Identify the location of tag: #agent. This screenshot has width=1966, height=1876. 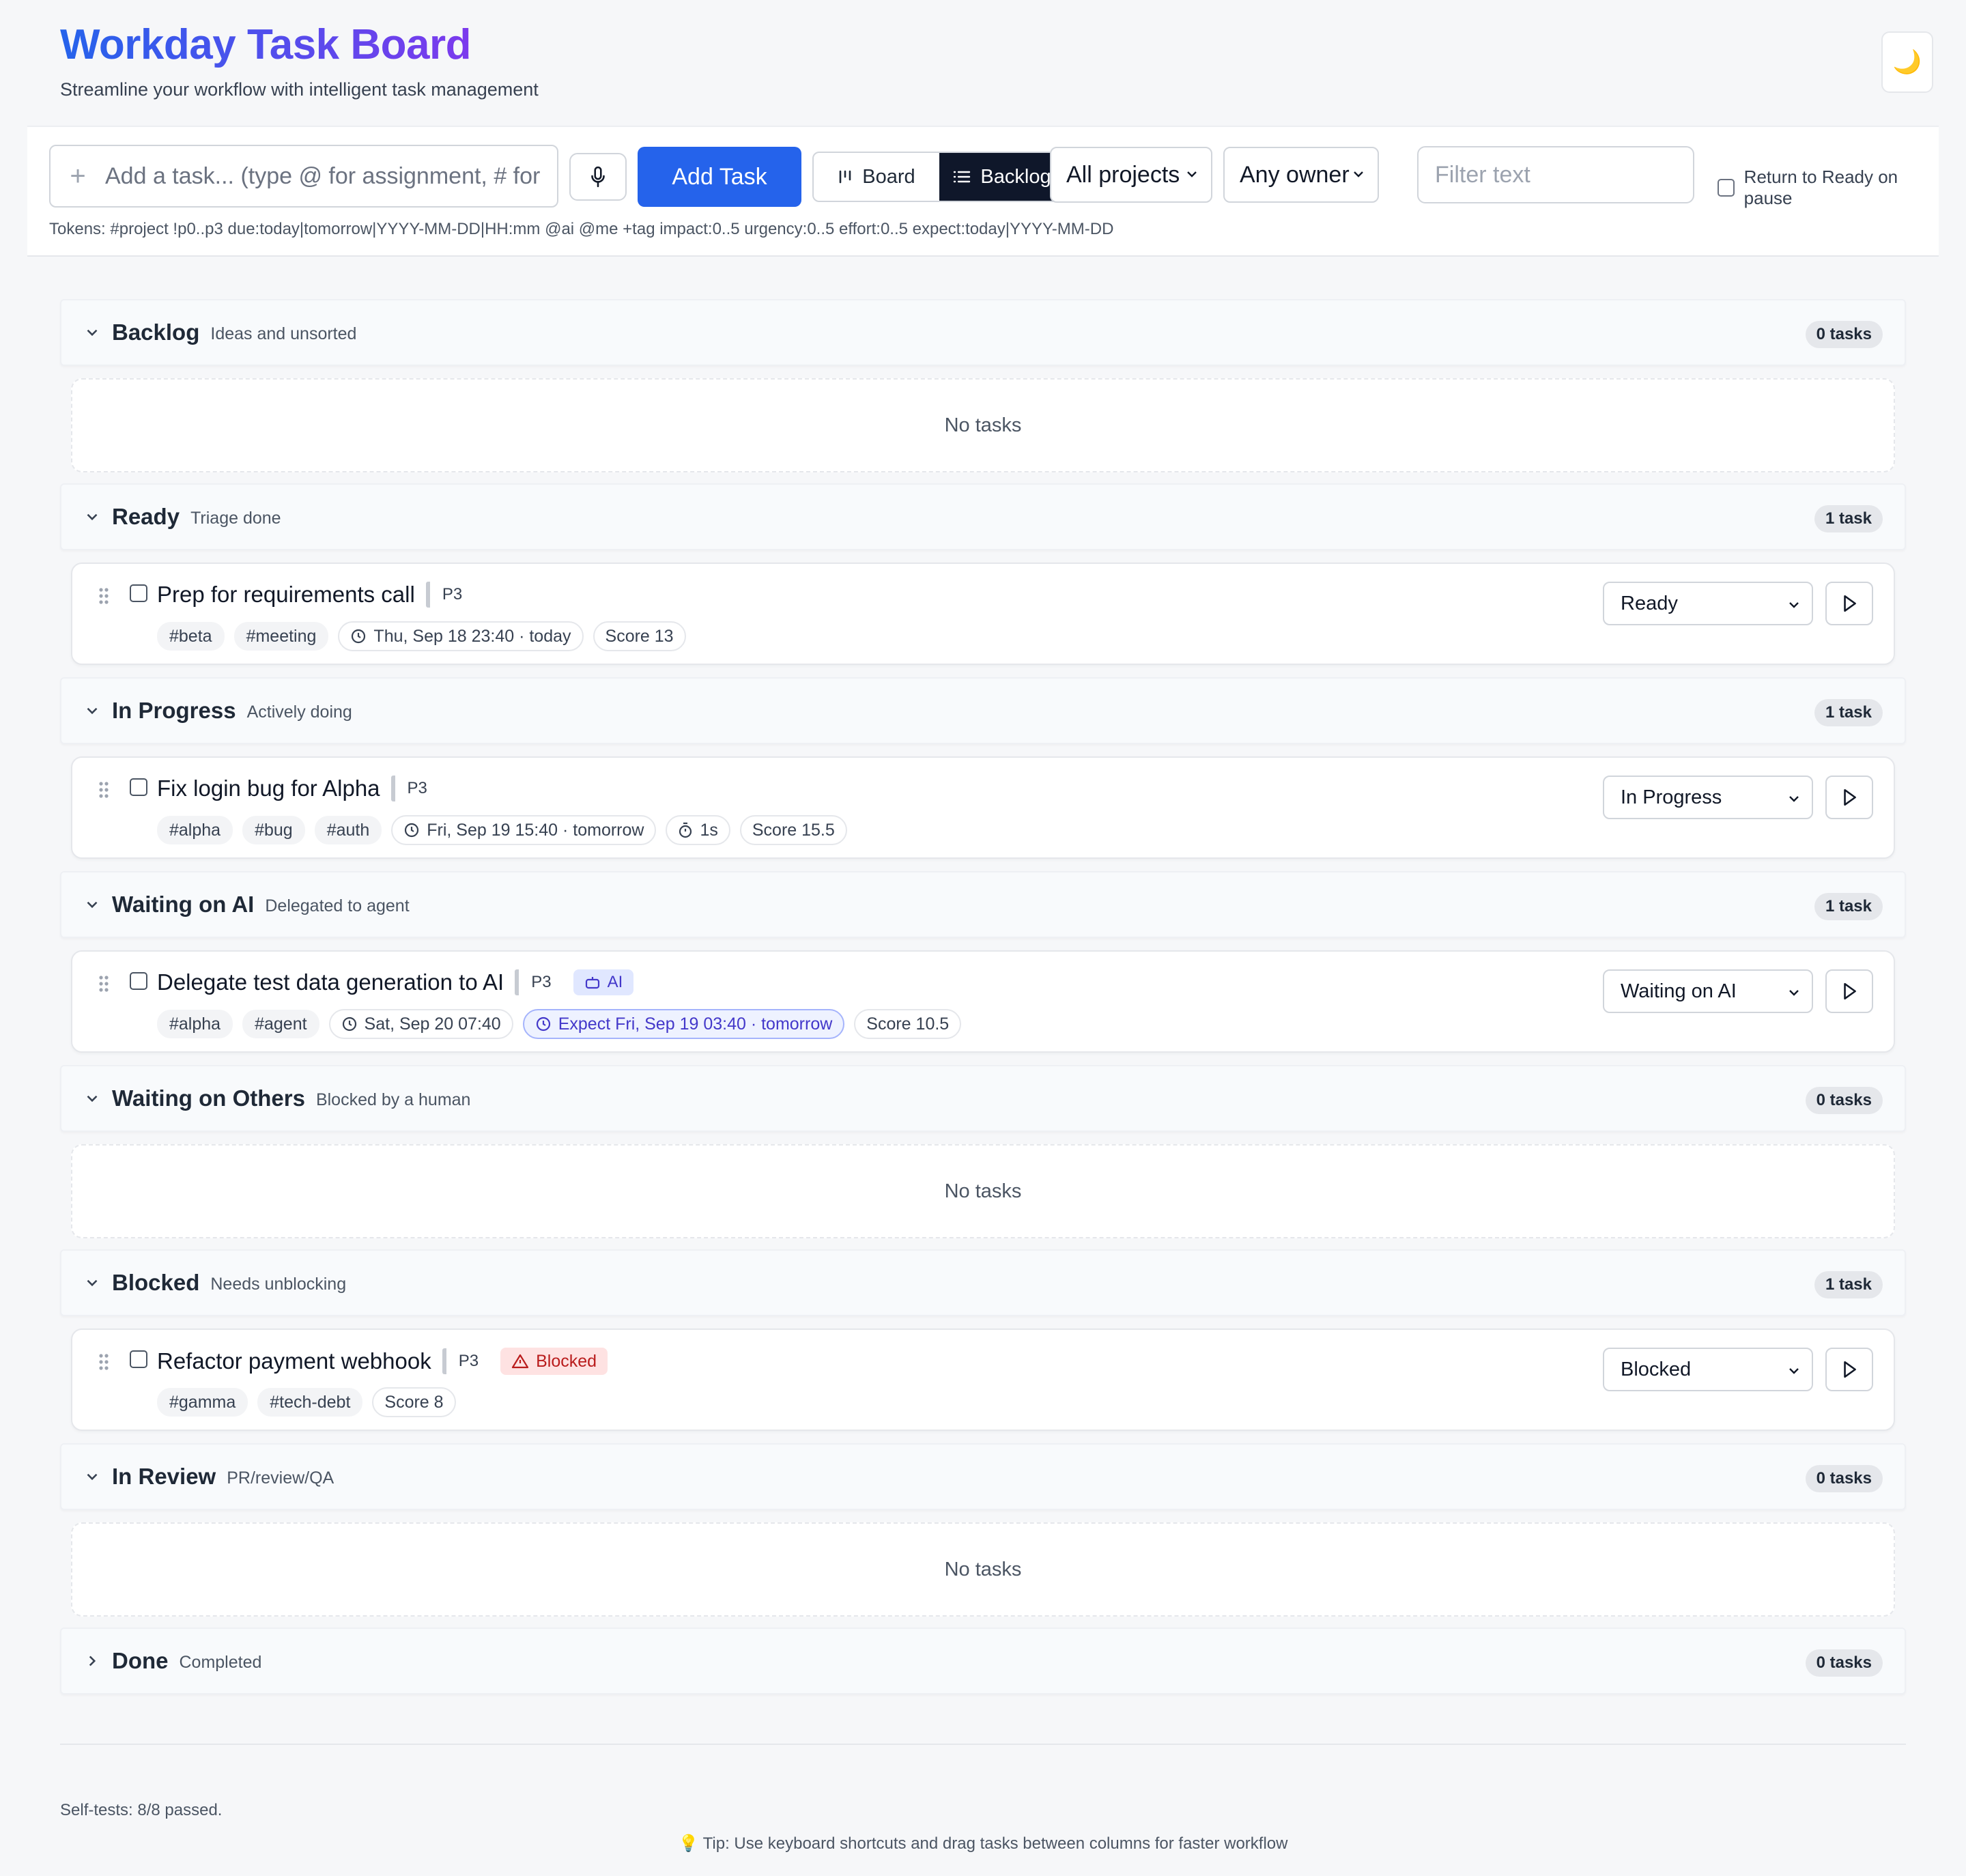
(280, 1024).